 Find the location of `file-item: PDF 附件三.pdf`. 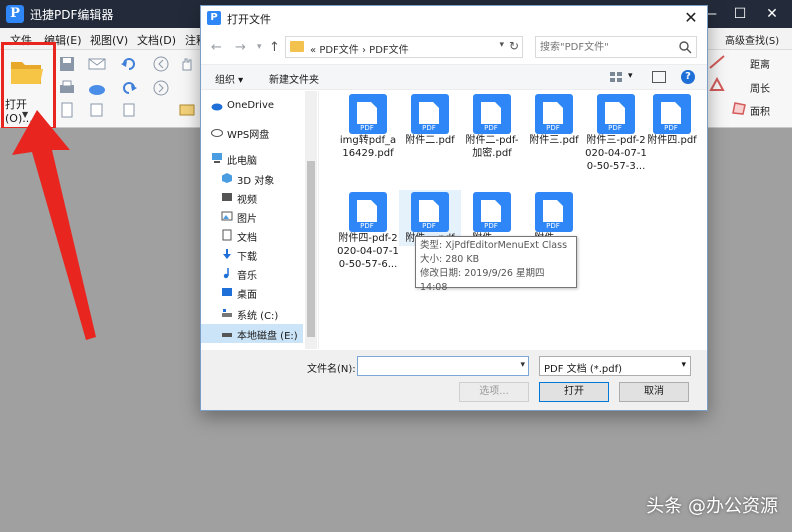

file-item: PDF 附件三.pdf is located at coordinates (554, 142).